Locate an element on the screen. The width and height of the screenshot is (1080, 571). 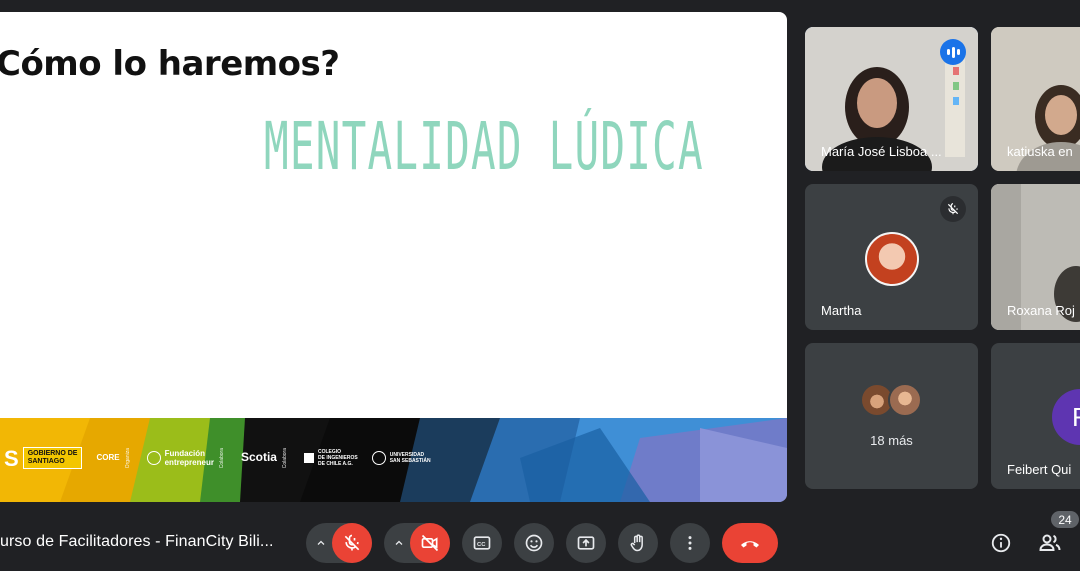
more-participants-avatars is located at coordinates (891, 400).